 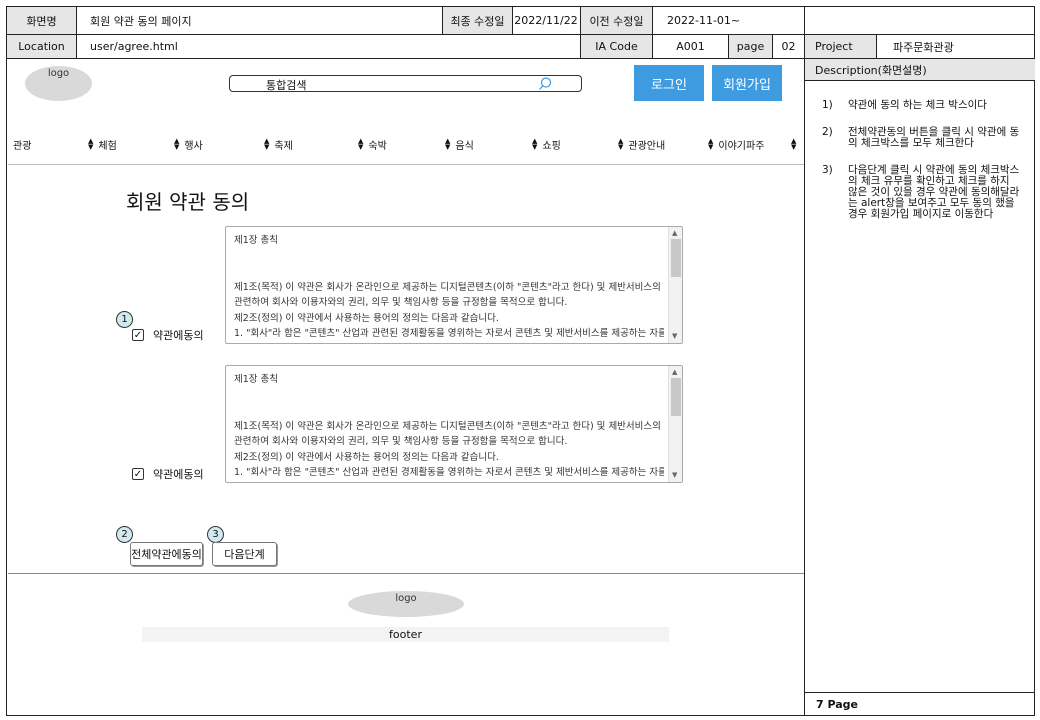 What do you see at coordinates (406, 164) in the screenshot?
I see `nav-divider` at bounding box center [406, 164].